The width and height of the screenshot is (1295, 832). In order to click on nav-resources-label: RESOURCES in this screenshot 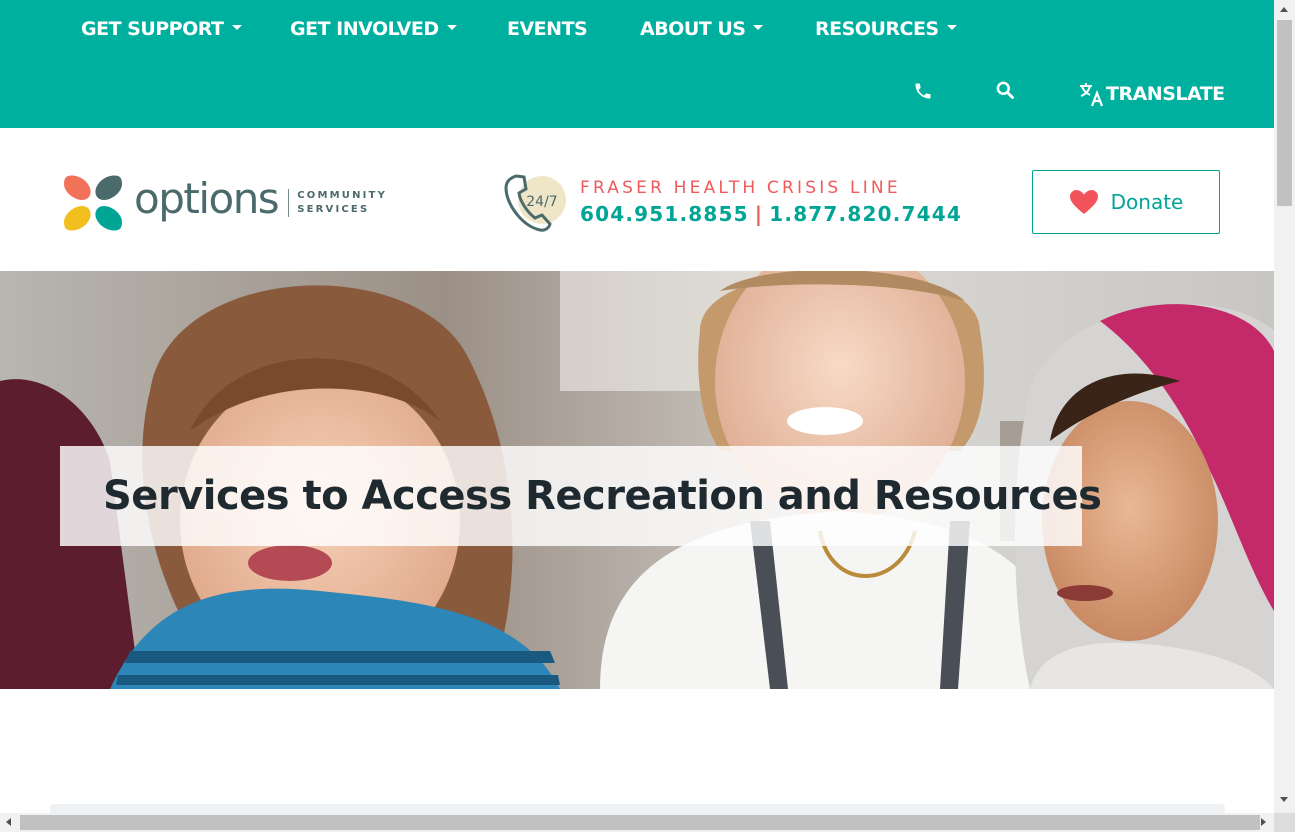, I will do `click(877, 29)`.